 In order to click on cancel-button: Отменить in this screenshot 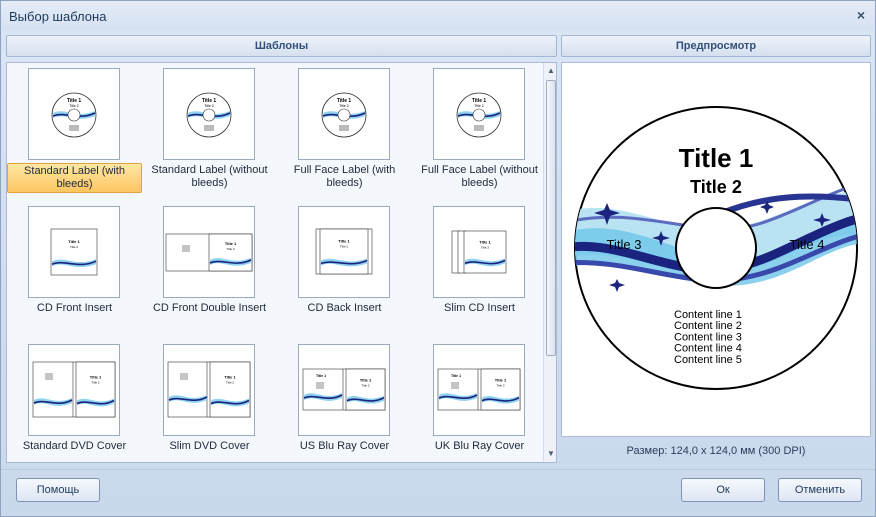, I will do `click(820, 490)`.